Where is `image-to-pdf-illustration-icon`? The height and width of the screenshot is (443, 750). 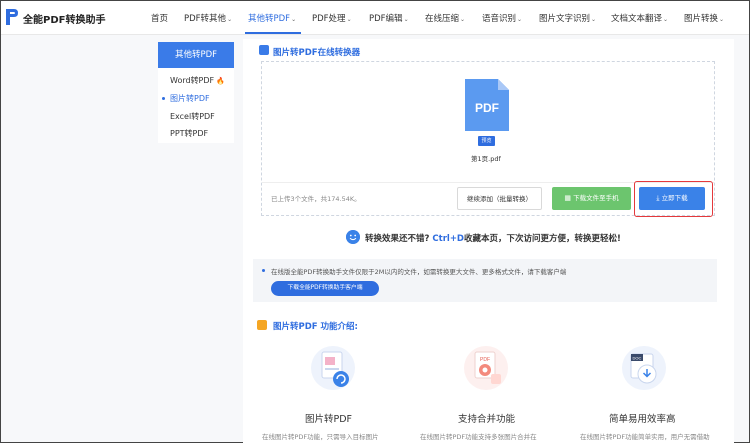 image-to-pdf-illustration-icon is located at coordinates (333, 368).